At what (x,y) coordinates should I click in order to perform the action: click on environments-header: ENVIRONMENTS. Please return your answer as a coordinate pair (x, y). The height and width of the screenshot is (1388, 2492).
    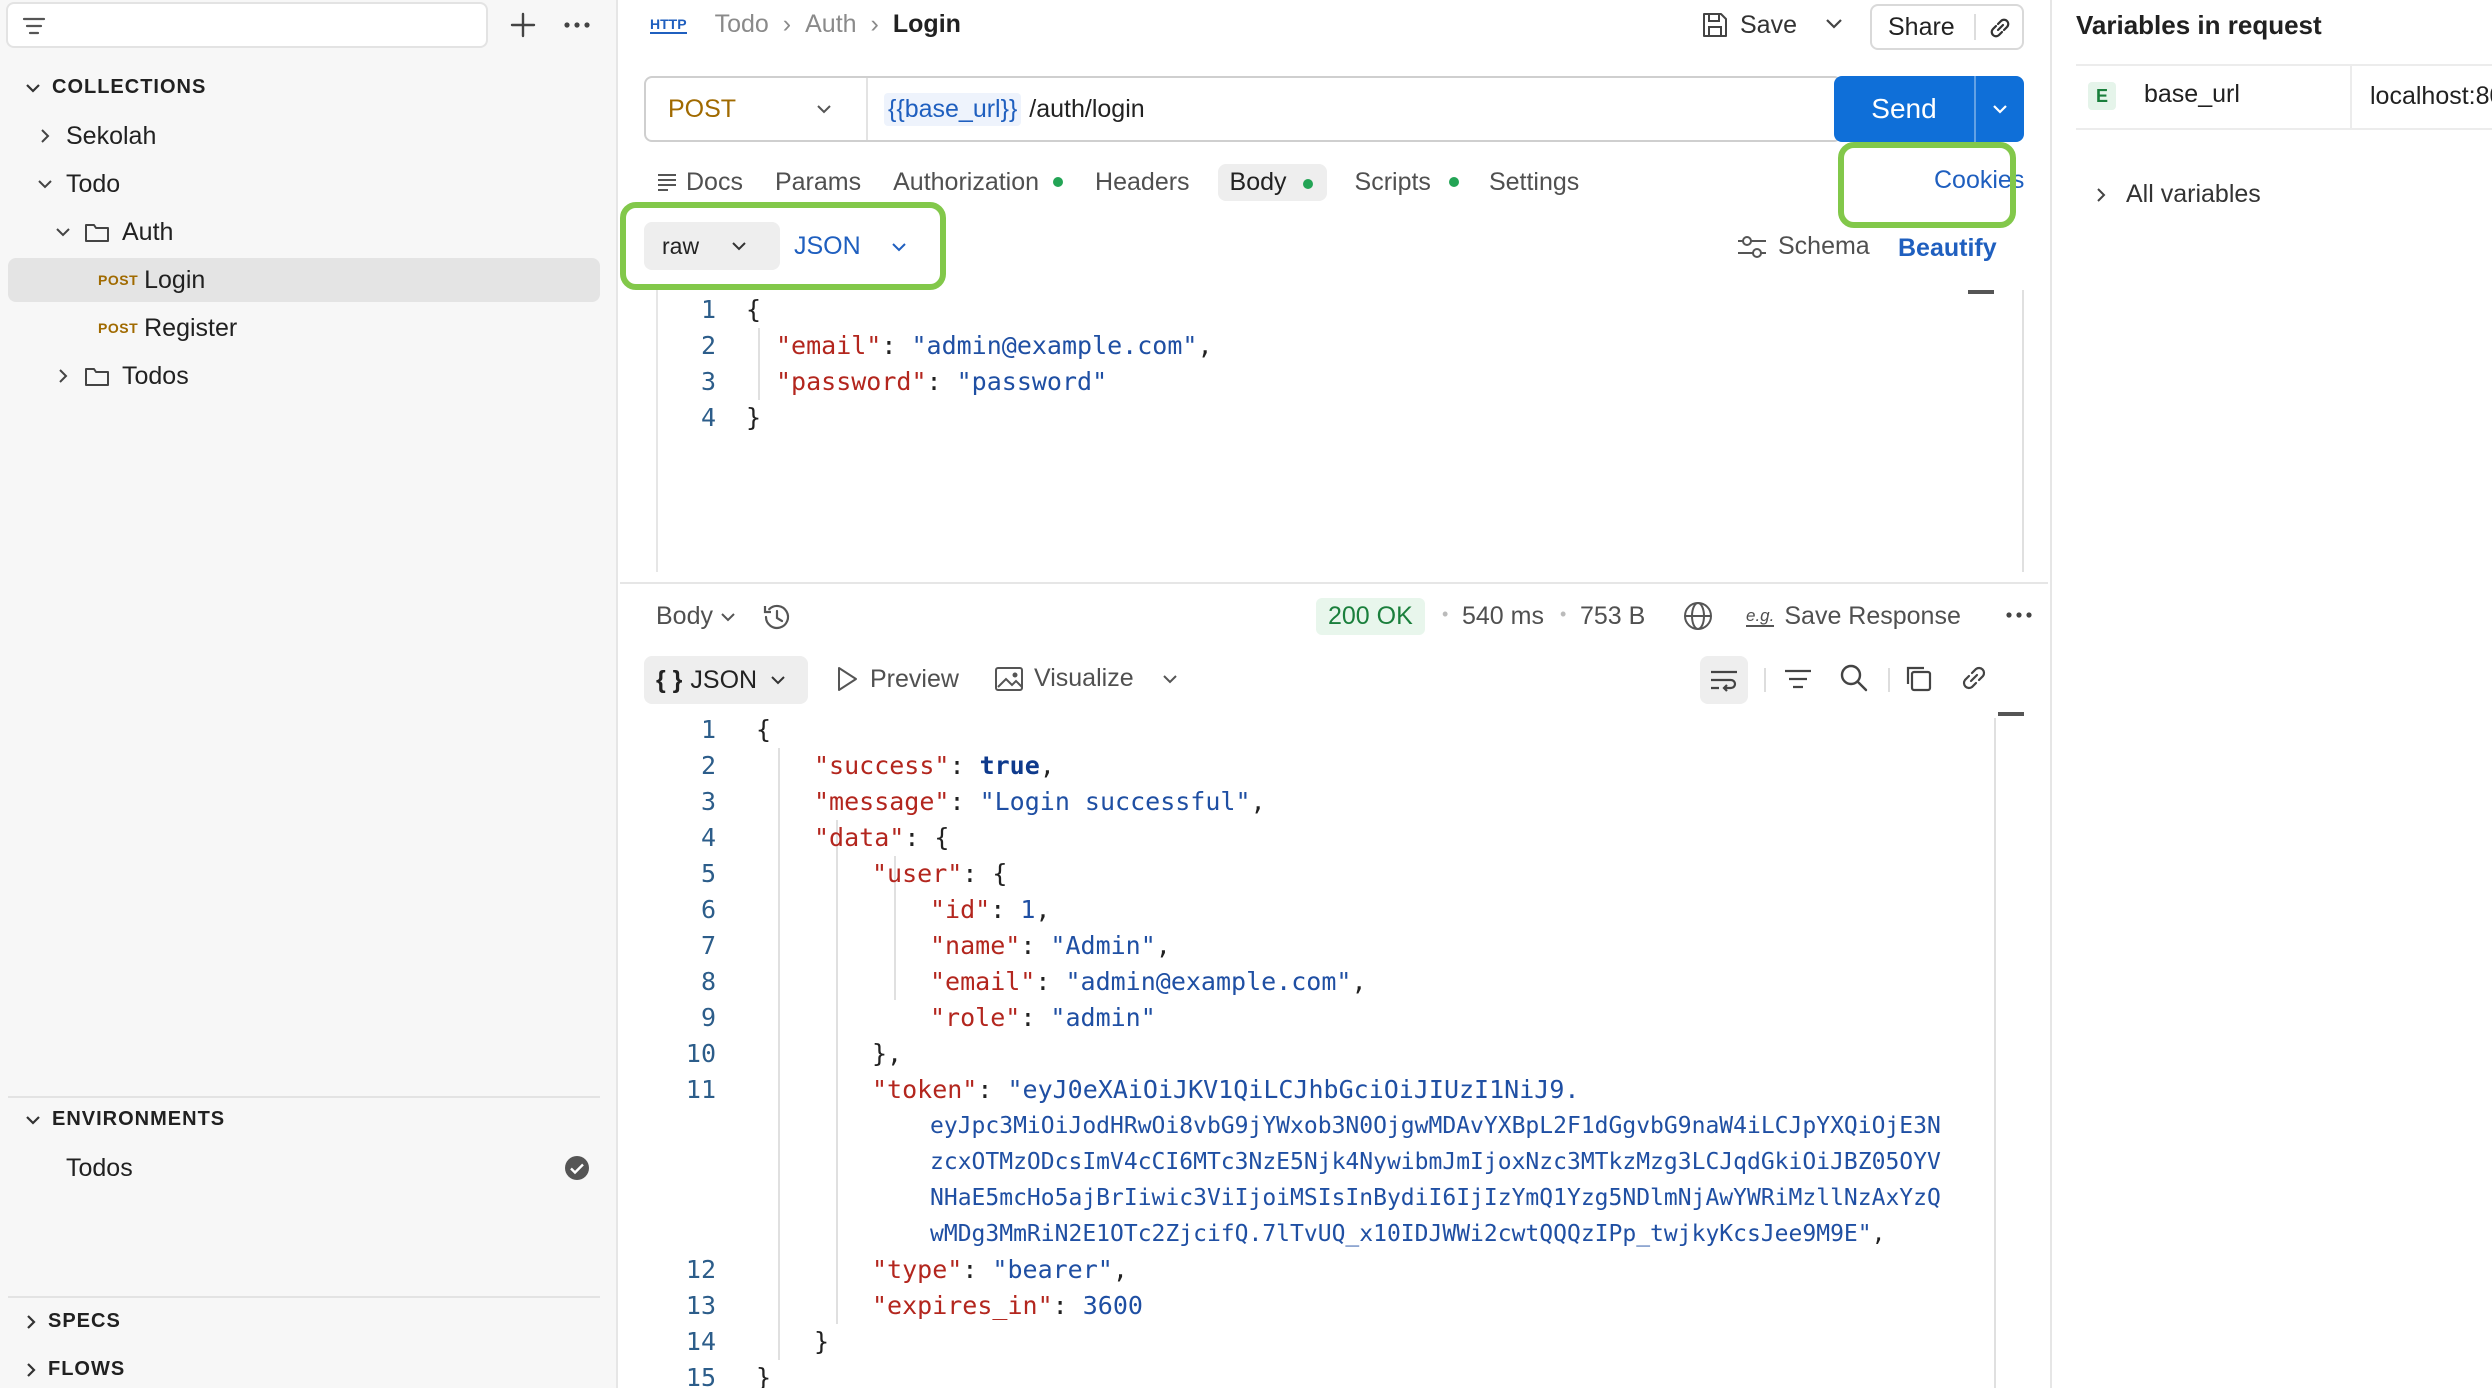
    Looking at the image, I should click on (124, 1119).